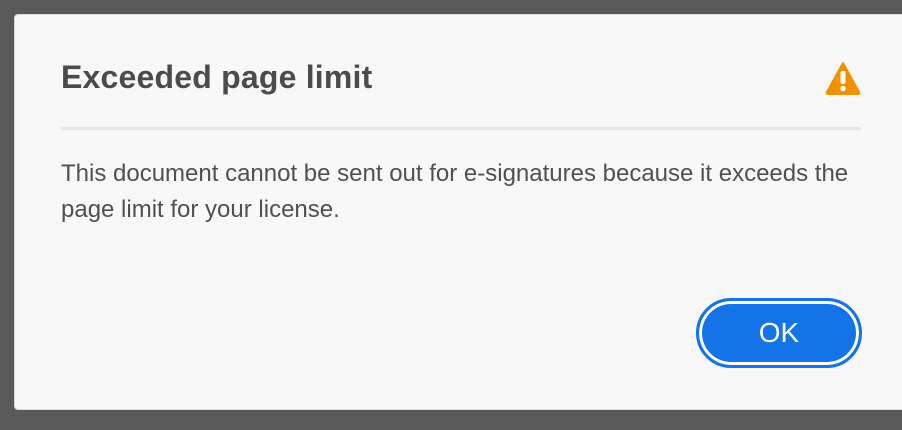 This screenshot has width=902, height=430. What do you see at coordinates (779, 333) in the screenshot?
I see `ok-button: OK` at bounding box center [779, 333].